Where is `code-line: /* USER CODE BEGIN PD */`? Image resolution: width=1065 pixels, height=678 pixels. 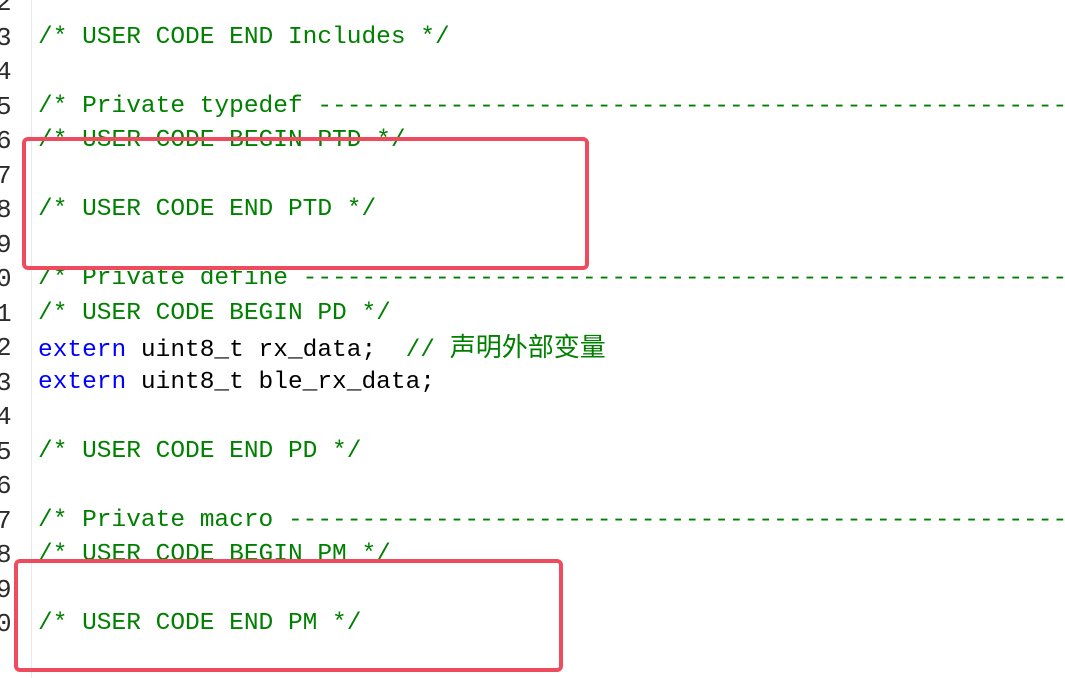 code-line: /* USER CODE BEGIN PD */ is located at coordinates (214, 314).